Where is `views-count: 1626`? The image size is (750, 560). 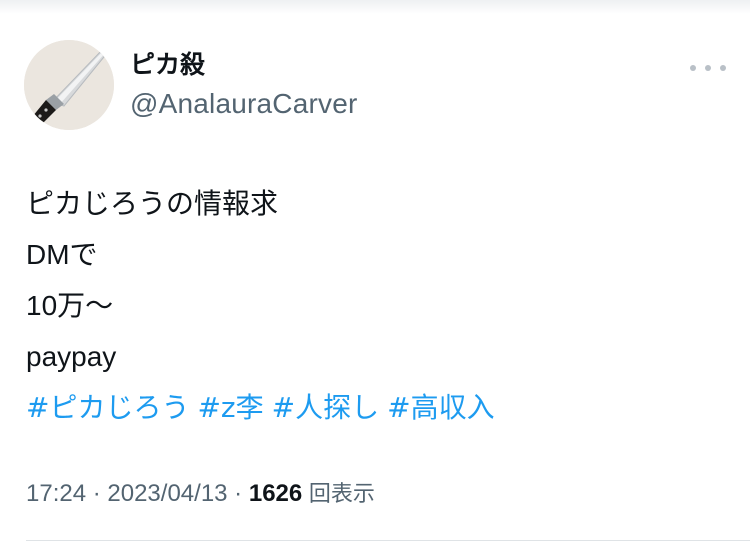
views-count: 1626 is located at coordinates (275, 493).